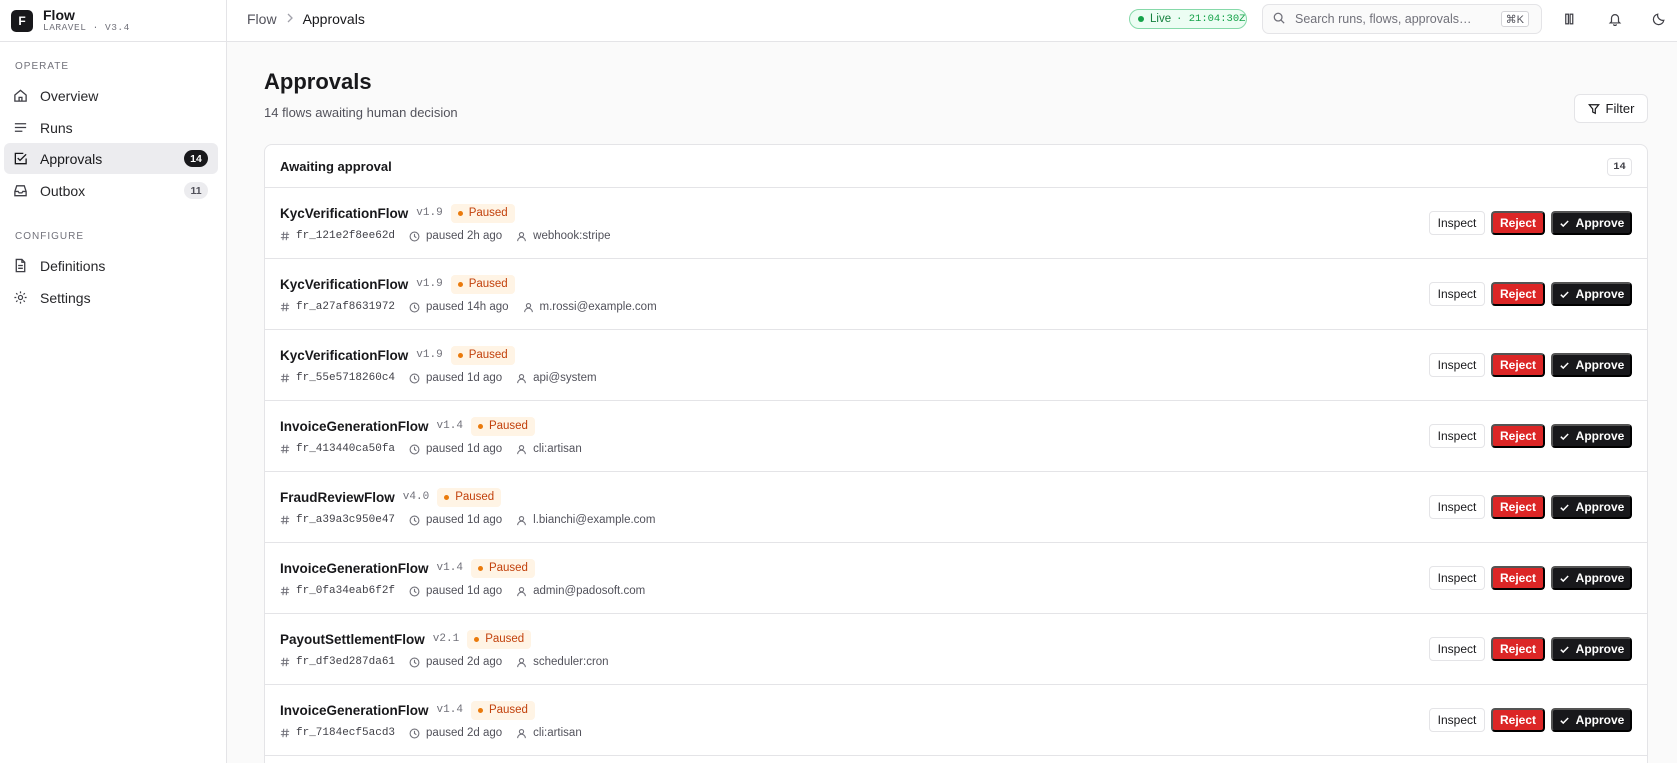  What do you see at coordinates (1615, 19) in the screenshot?
I see `bell-icon` at bounding box center [1615, 19].